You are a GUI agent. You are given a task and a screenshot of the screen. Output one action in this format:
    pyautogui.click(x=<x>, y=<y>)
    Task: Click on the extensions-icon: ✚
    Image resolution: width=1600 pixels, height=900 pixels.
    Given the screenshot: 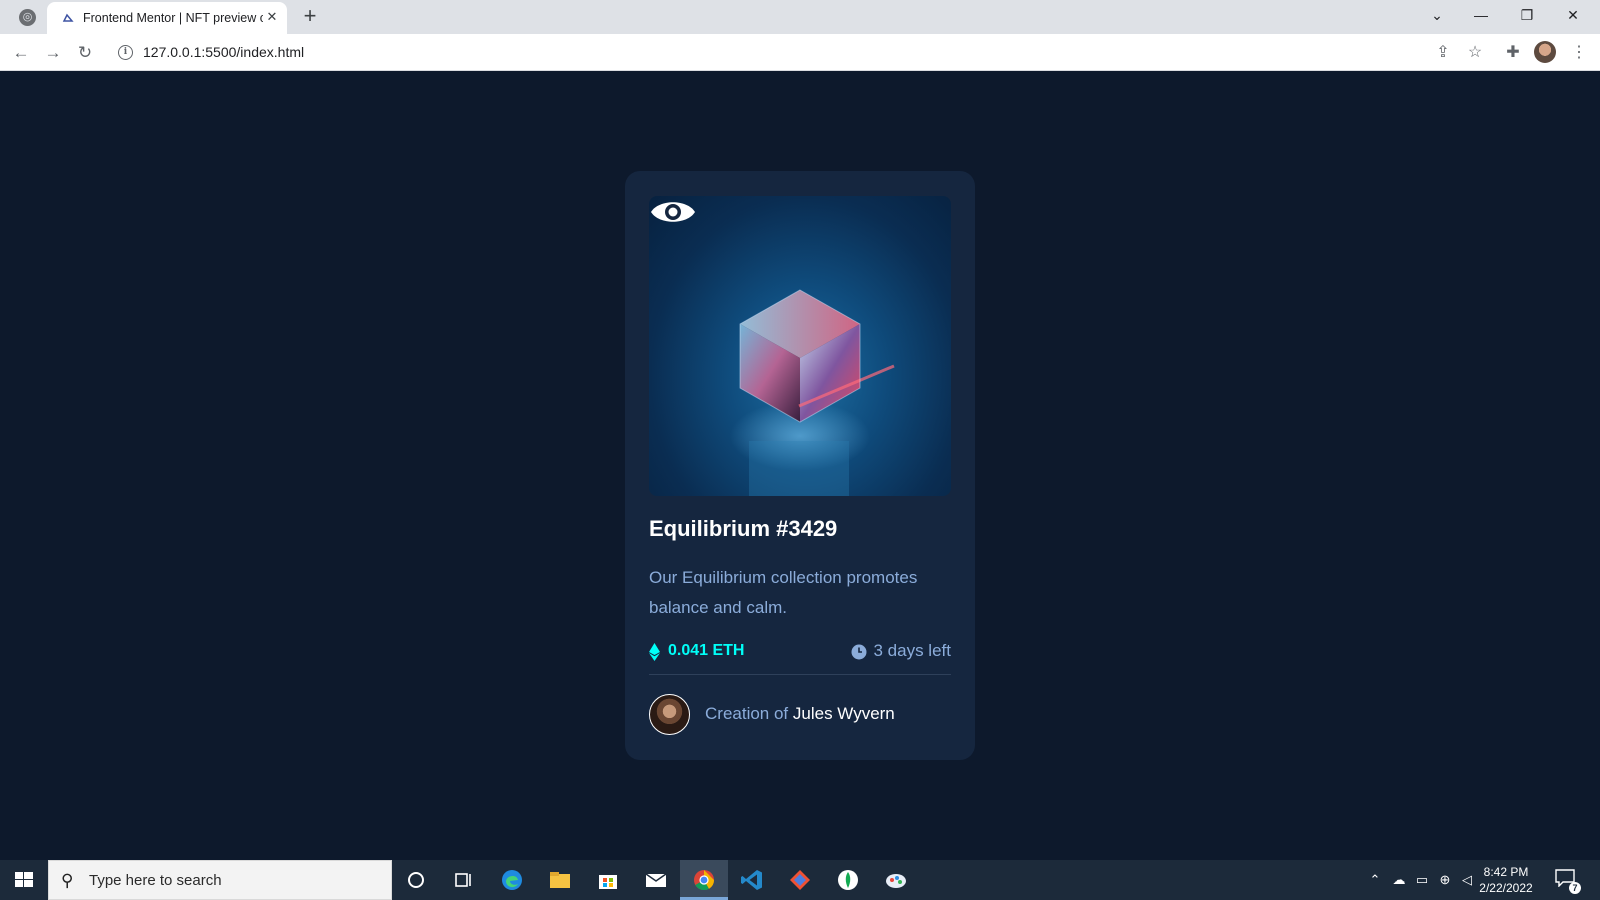 What is the action you would take?
    pyautogui.click(x=1513, y=53)
    